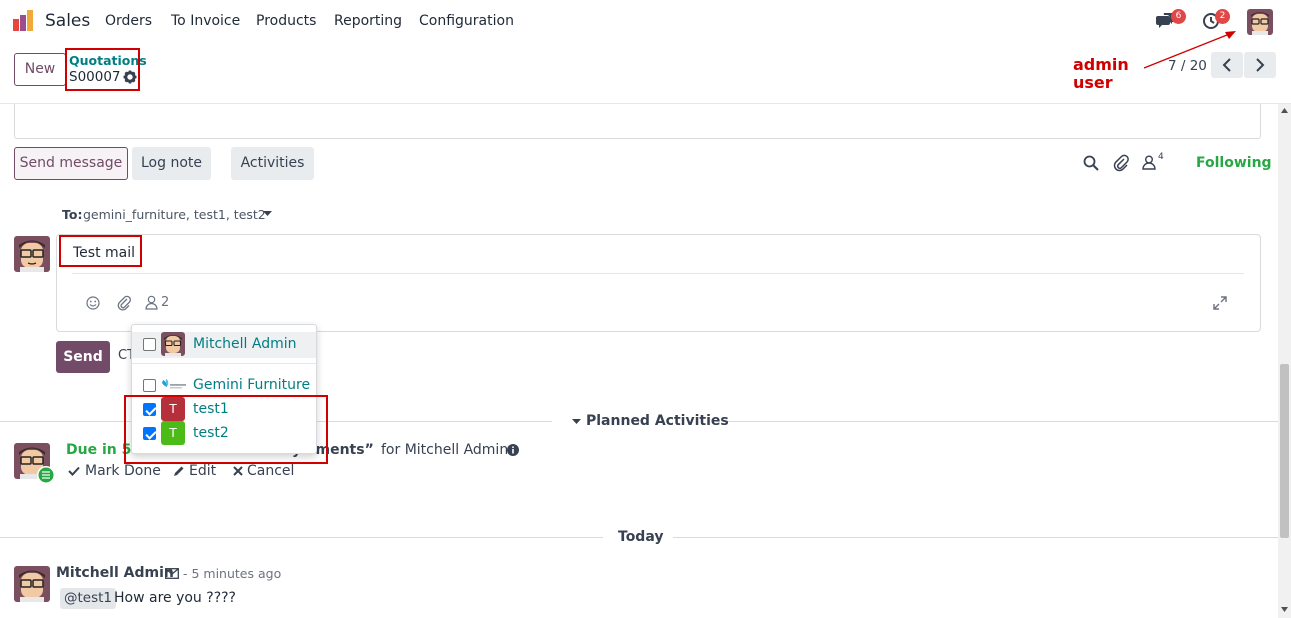 The width and height of the screenshot is (1291, 618). I want to click on message-mention: @test1, so click(88, 598).